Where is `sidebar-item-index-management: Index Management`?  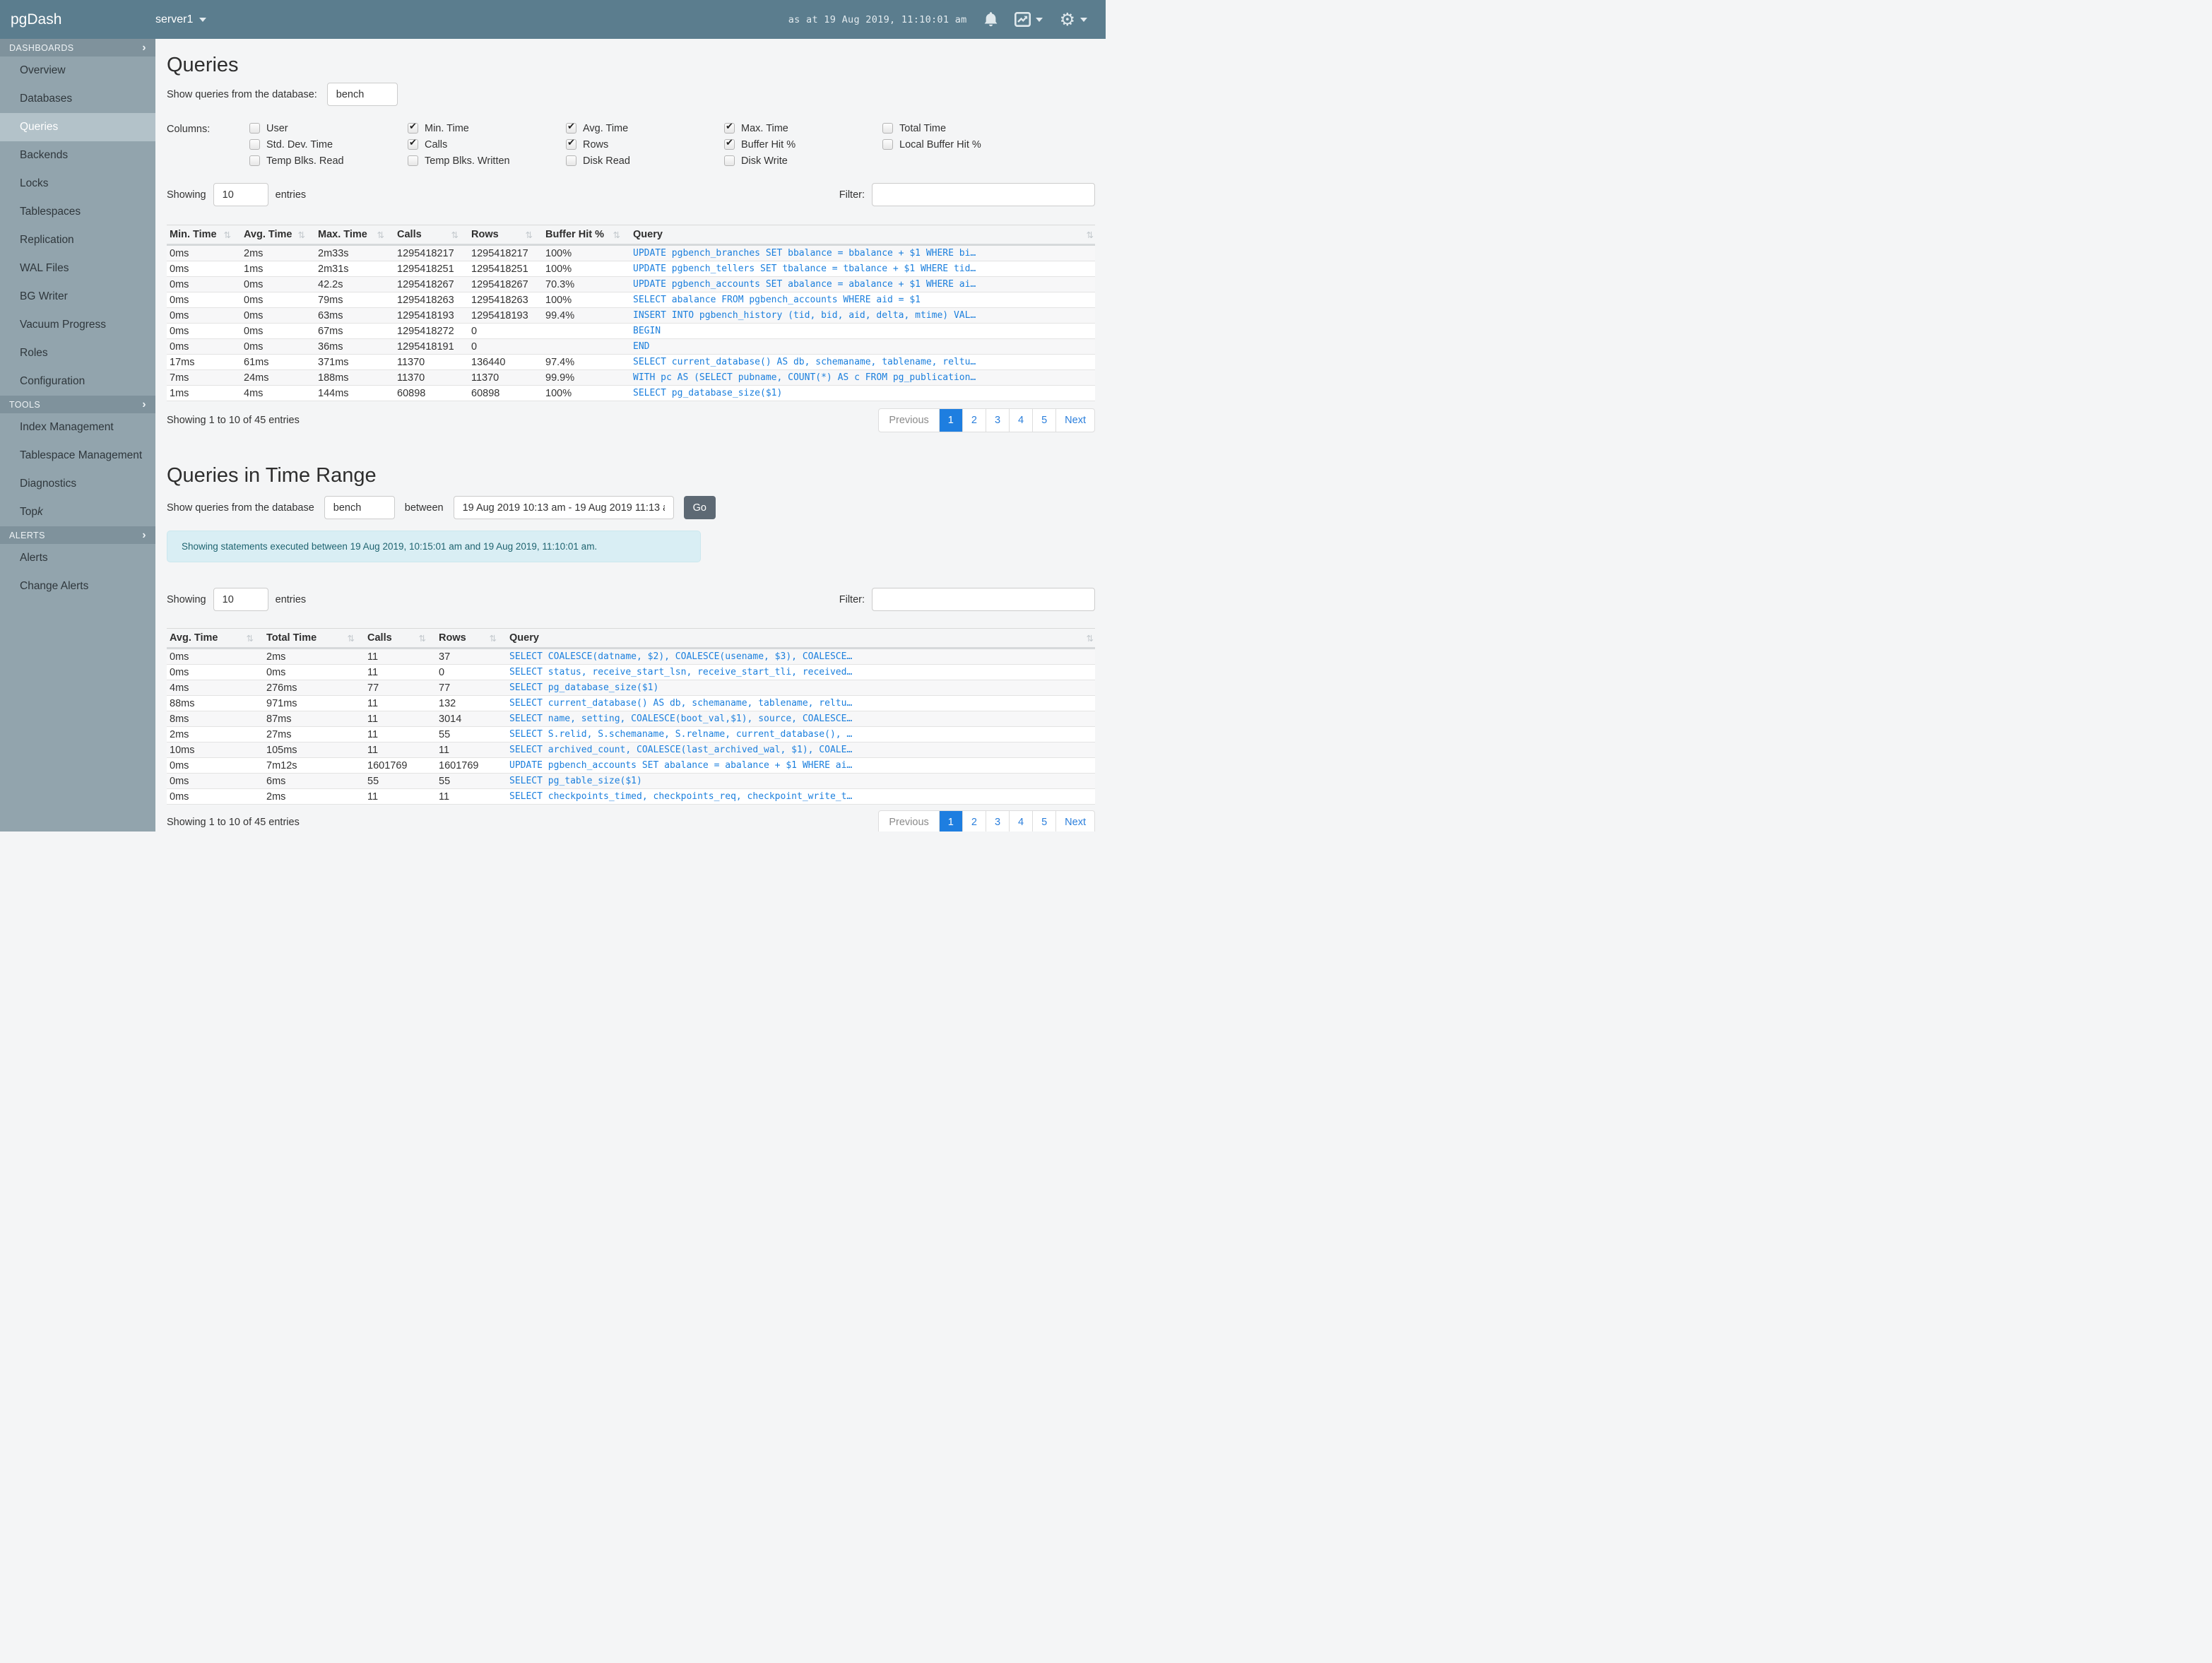 sidebar-item-index-management: Index Management is located at coordinates (77, 428).